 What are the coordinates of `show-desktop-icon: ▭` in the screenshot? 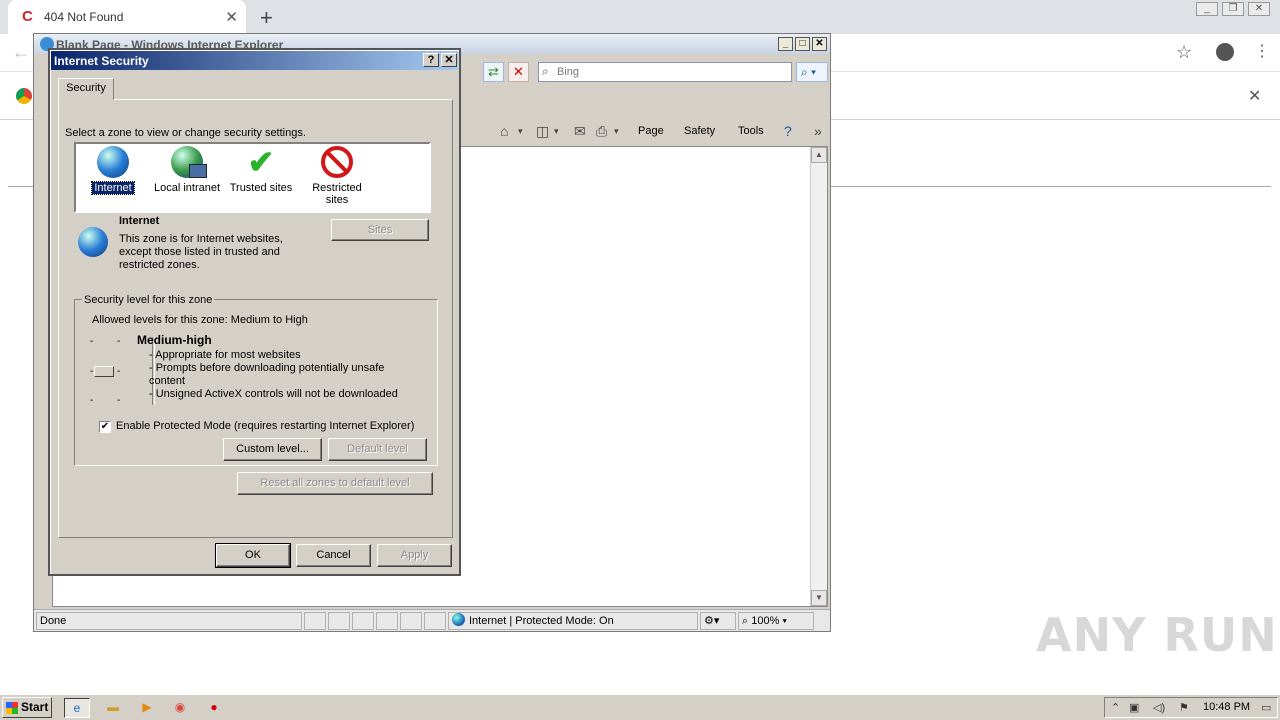 It's located at (1266, 707).